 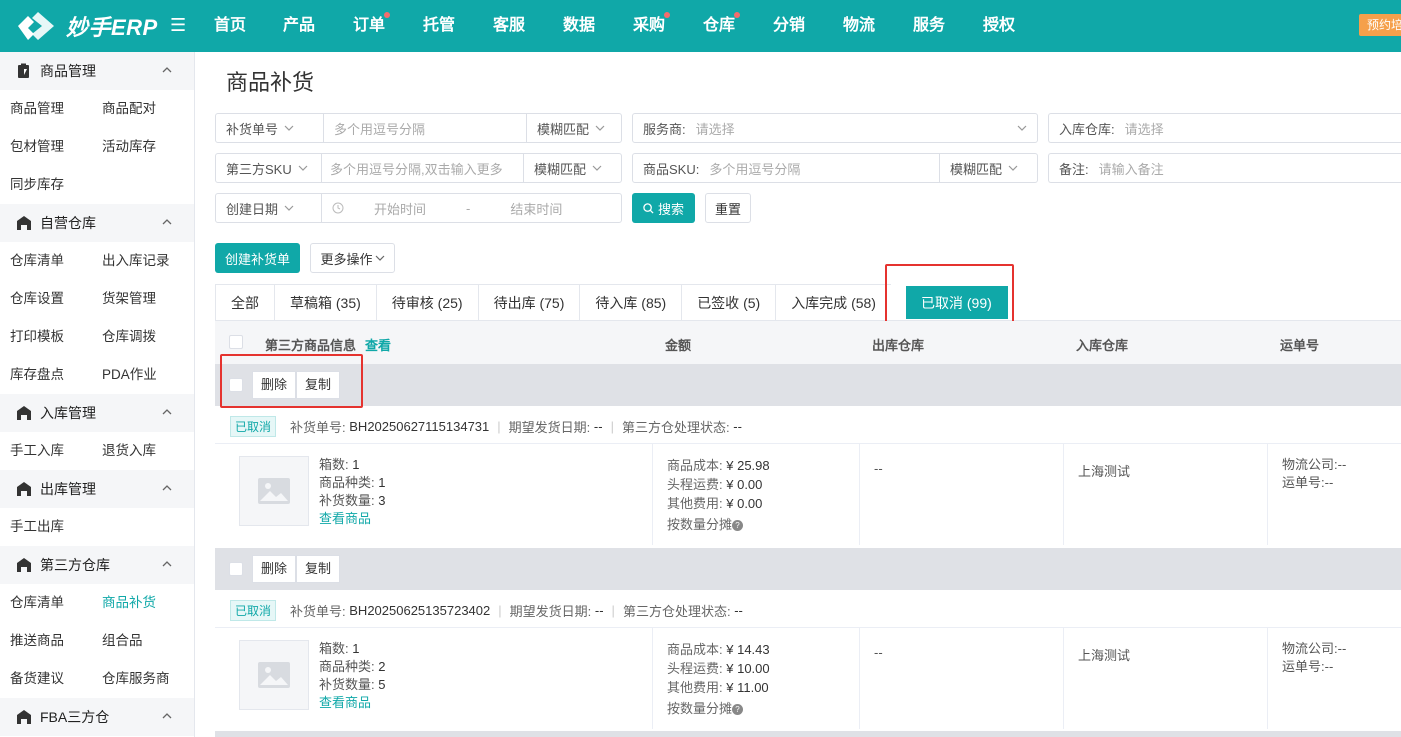 What do you see at coordinates (97, 223) in the screenshot?
I see `sidebar-section-own-warehouse: 自营仓库` at bounding box center [97, 223].